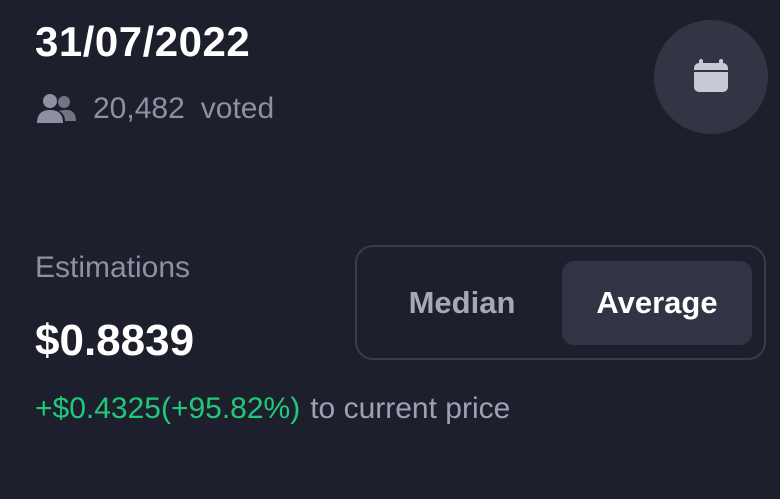 The height and width of the screenshot is (499, 780). What do you see at coordinates (168, 408) in the screenshot?
I see `price-delta: +$0.4325(+95.82%)` at bounding box center [168, 408].